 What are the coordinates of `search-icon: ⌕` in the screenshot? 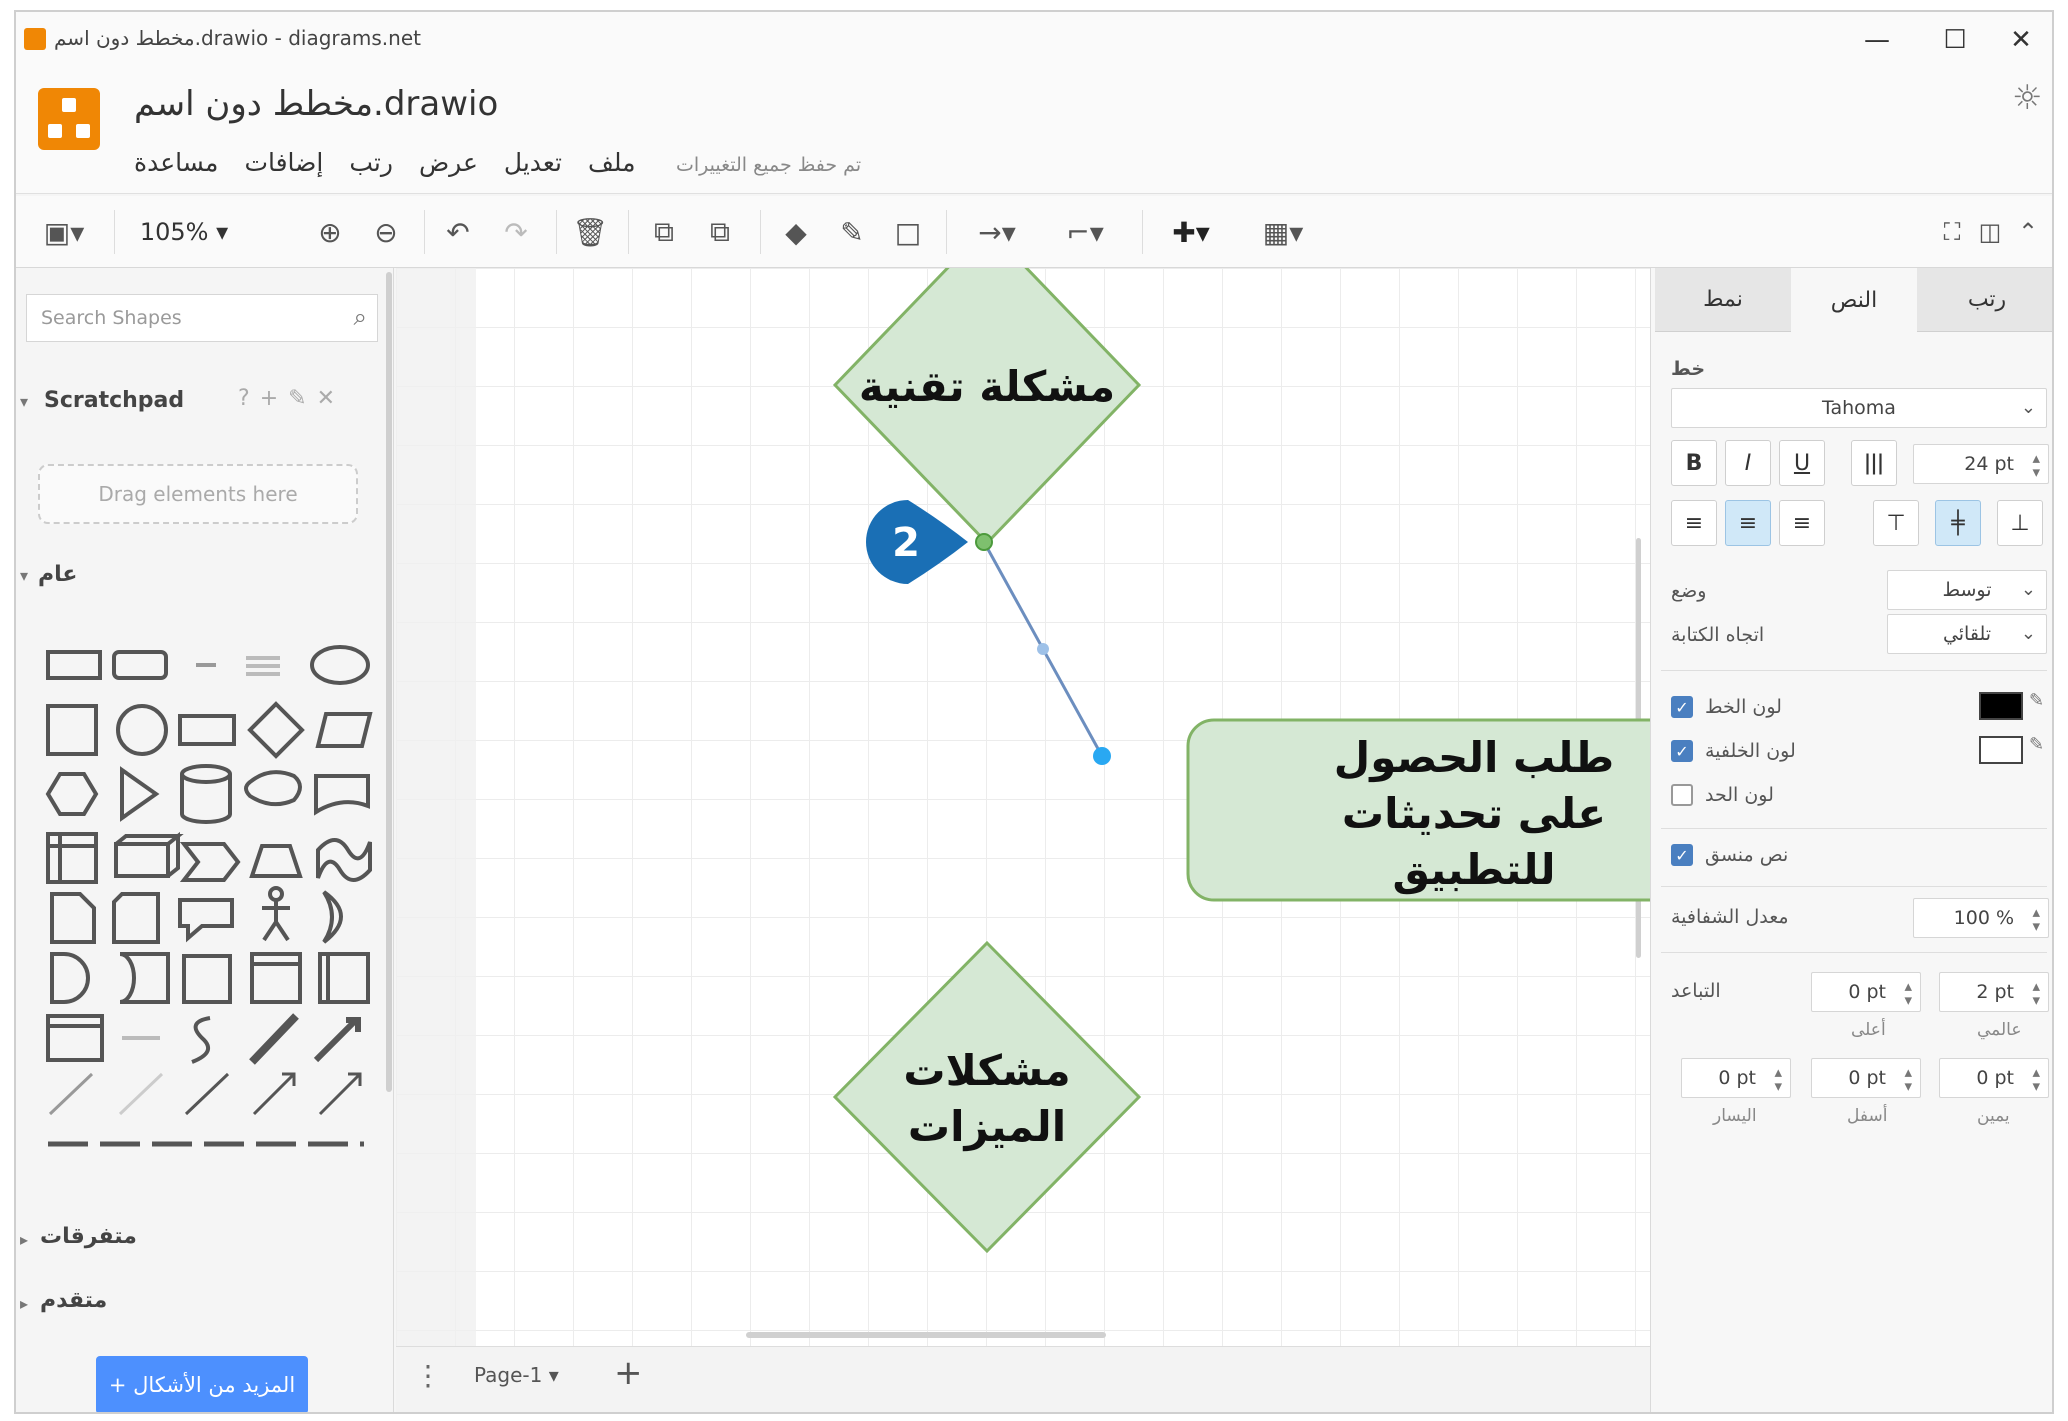 It's located at (360, 317).